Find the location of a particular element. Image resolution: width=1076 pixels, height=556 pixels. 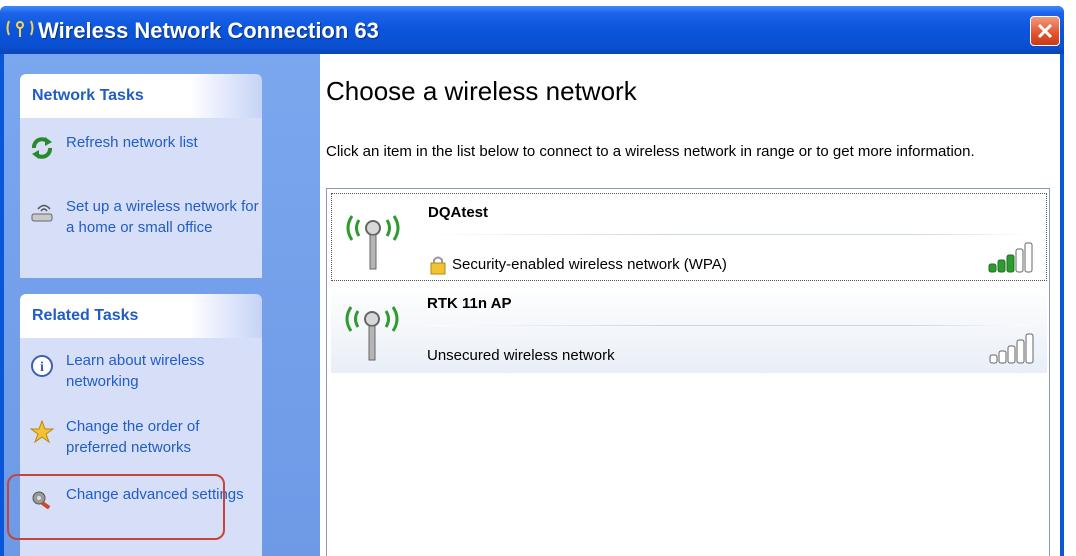

task-change-order-preferred: Change the order of preferred networks is located at coordinates (144, 438).